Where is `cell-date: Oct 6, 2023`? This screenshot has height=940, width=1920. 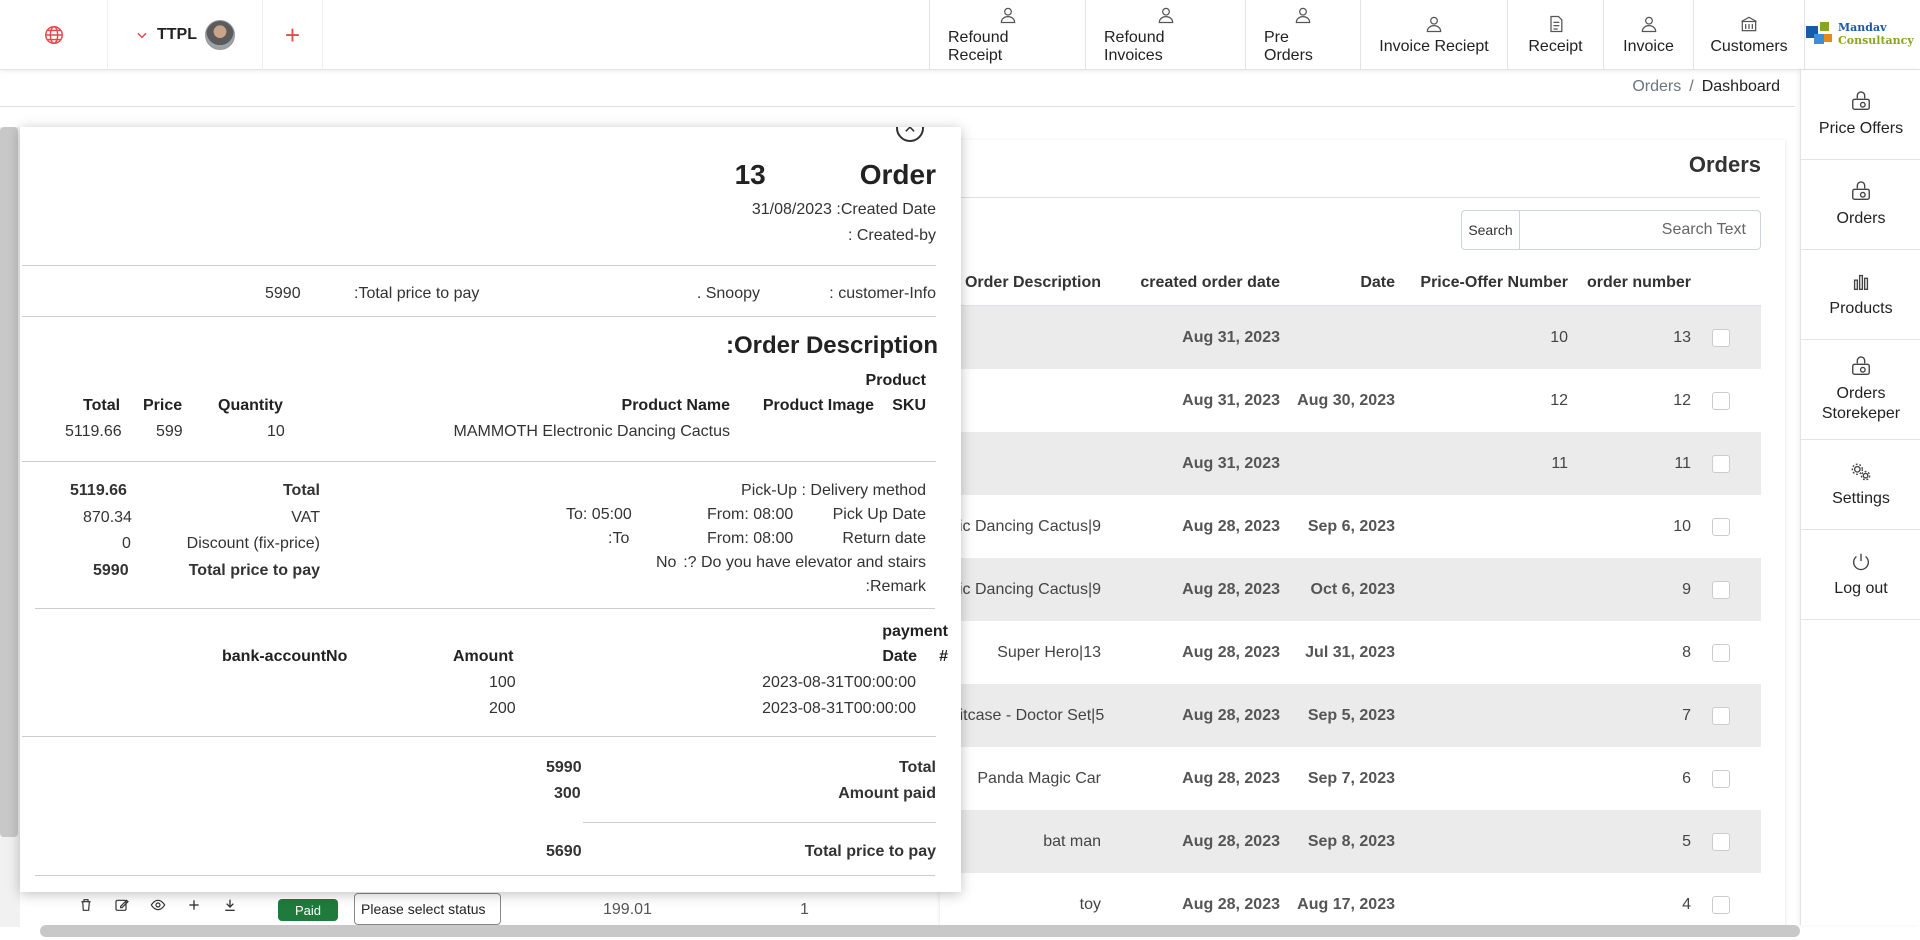
cell-date: Oct 6, 2023 is located at coordinates (1353, 589).